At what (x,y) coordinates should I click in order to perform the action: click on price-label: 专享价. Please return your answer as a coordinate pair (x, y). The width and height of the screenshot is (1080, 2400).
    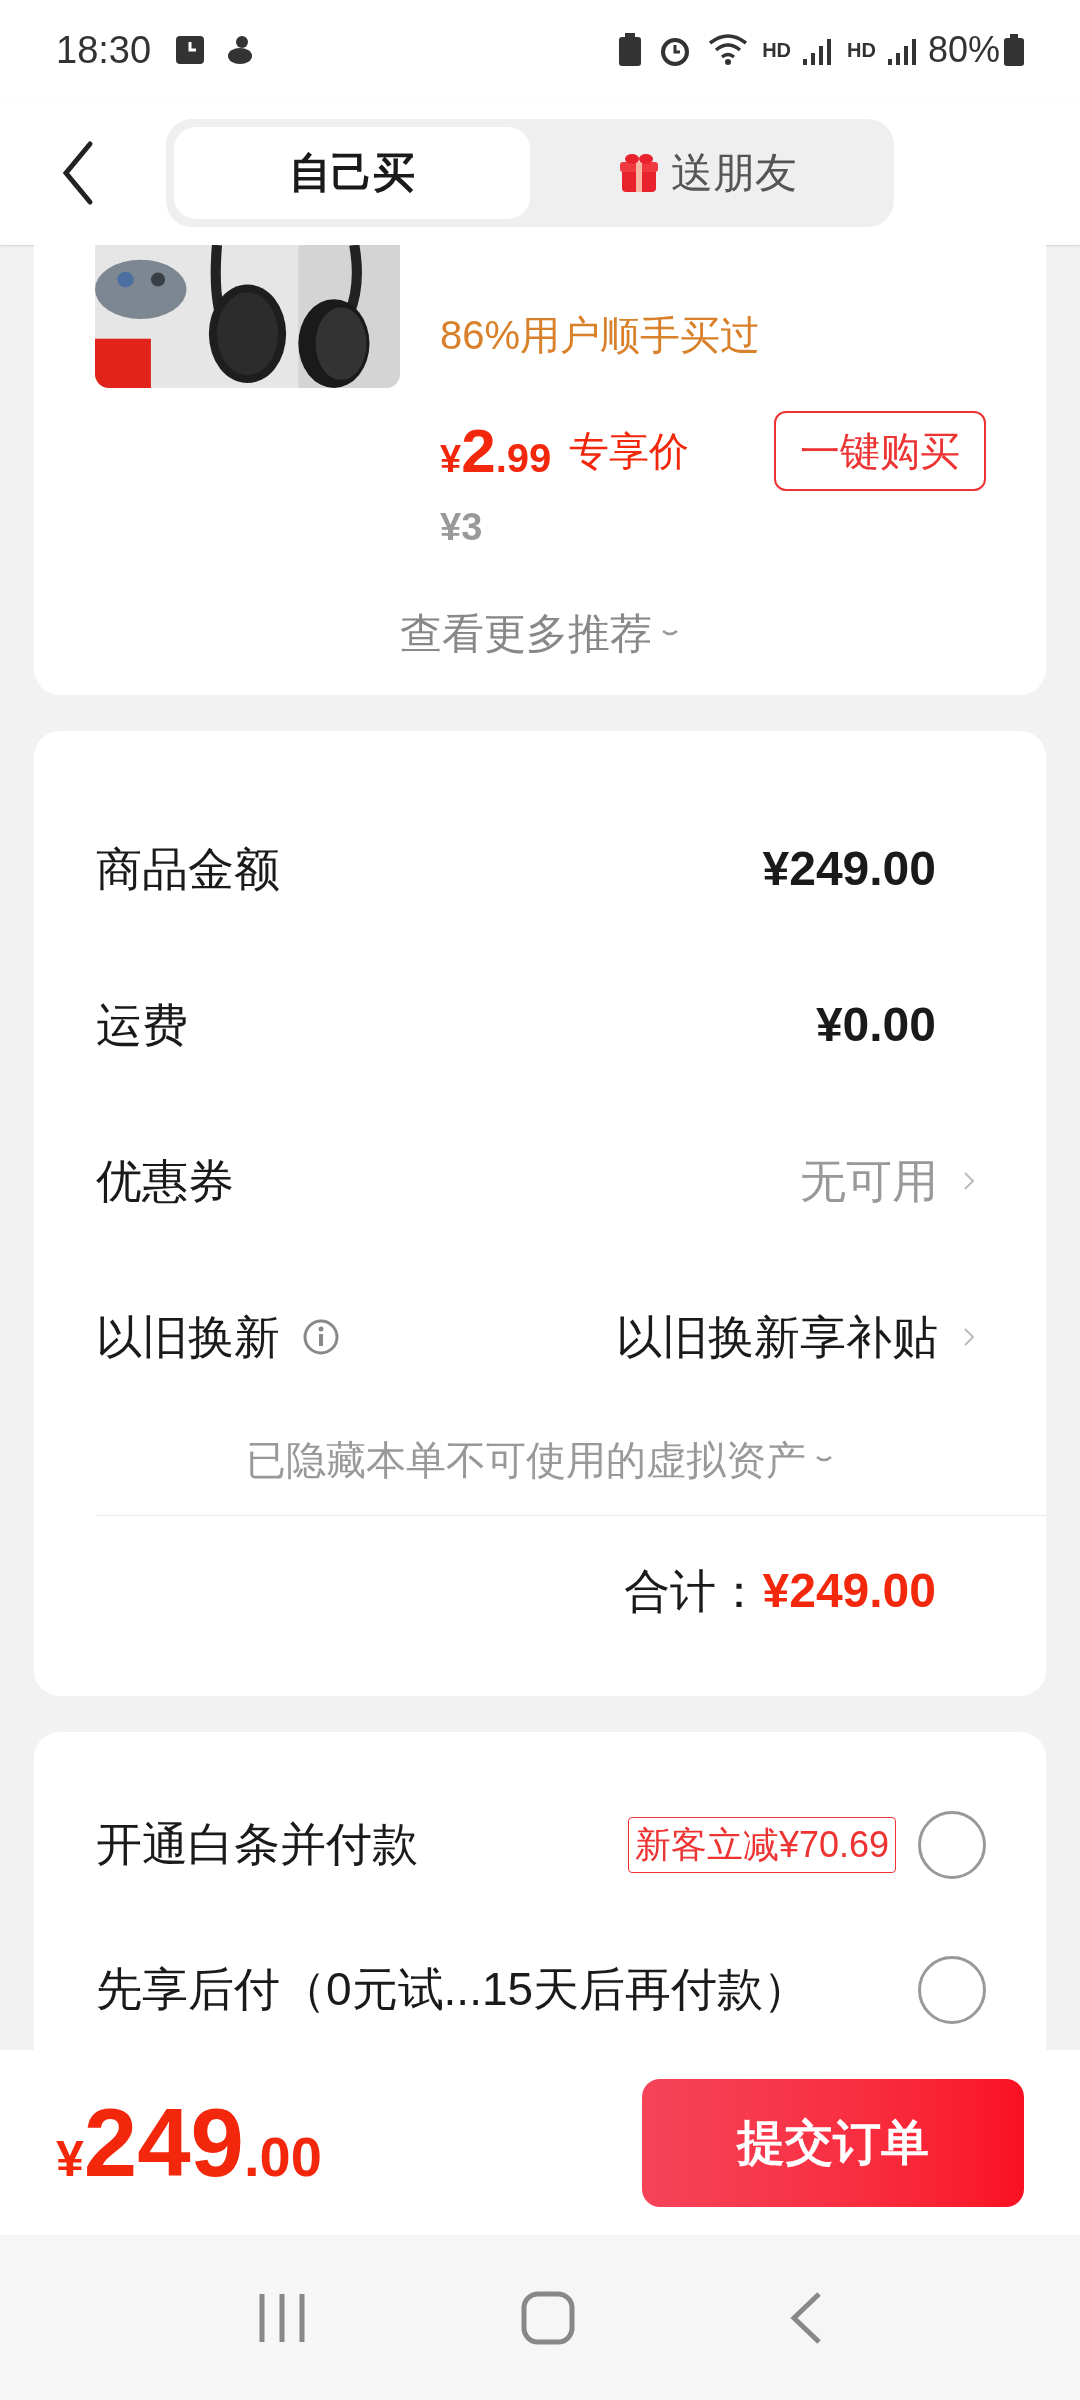
    Looking at the image, I should click on (629, 451).